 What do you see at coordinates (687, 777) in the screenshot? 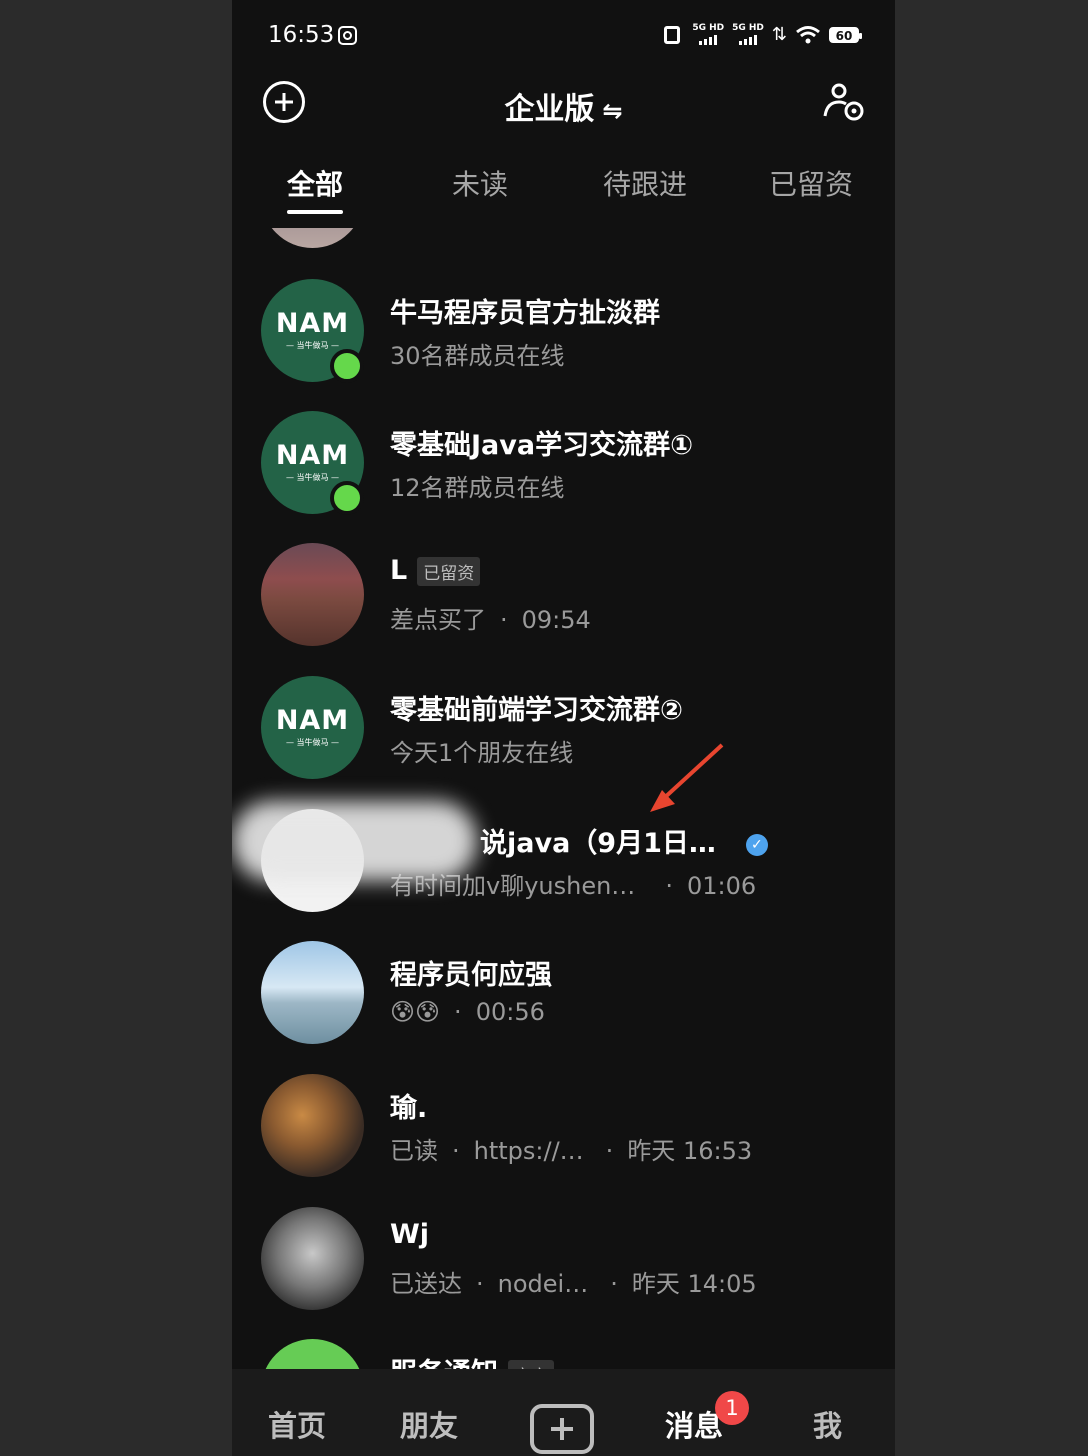
I see `annotation-arrow` at bounding box center [687, 777].